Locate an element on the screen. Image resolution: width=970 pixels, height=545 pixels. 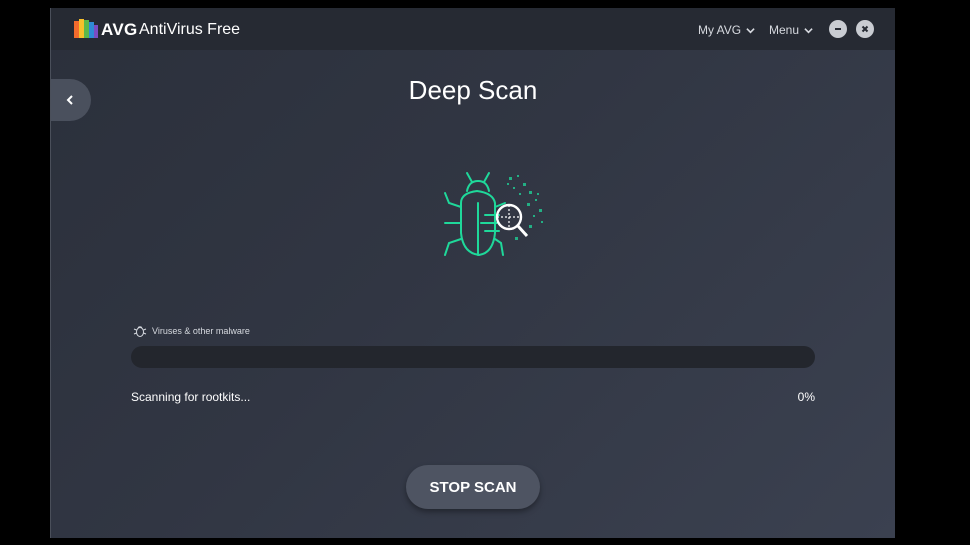
scan-progress-bar is located at coordinates (473, 357).